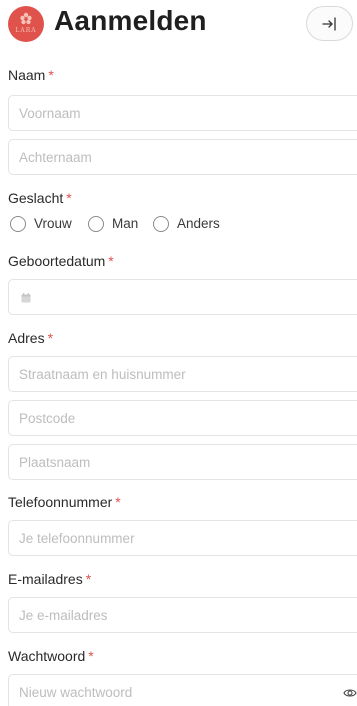 This screenshot has height=706, width=357. What do you see at coordinates (27, 75) in the screenshot?
I see `name-label-text: Naam` at bounding box center [27, 75].